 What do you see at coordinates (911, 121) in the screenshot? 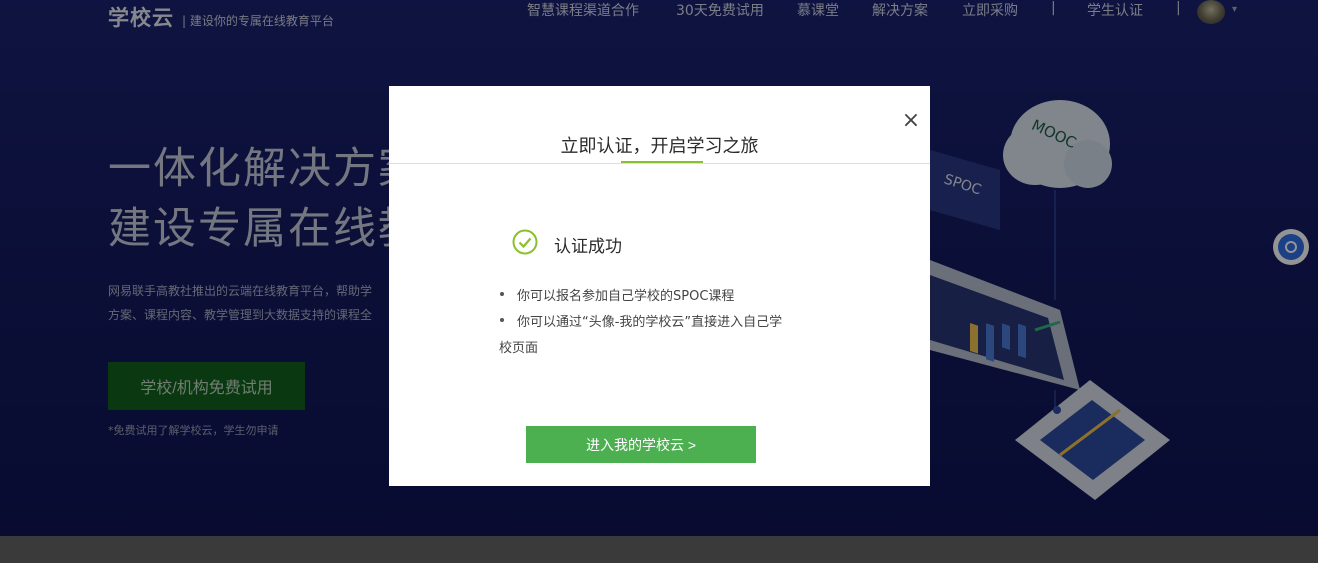
I see `close-icon: ×` at bounding box center [911, 121].